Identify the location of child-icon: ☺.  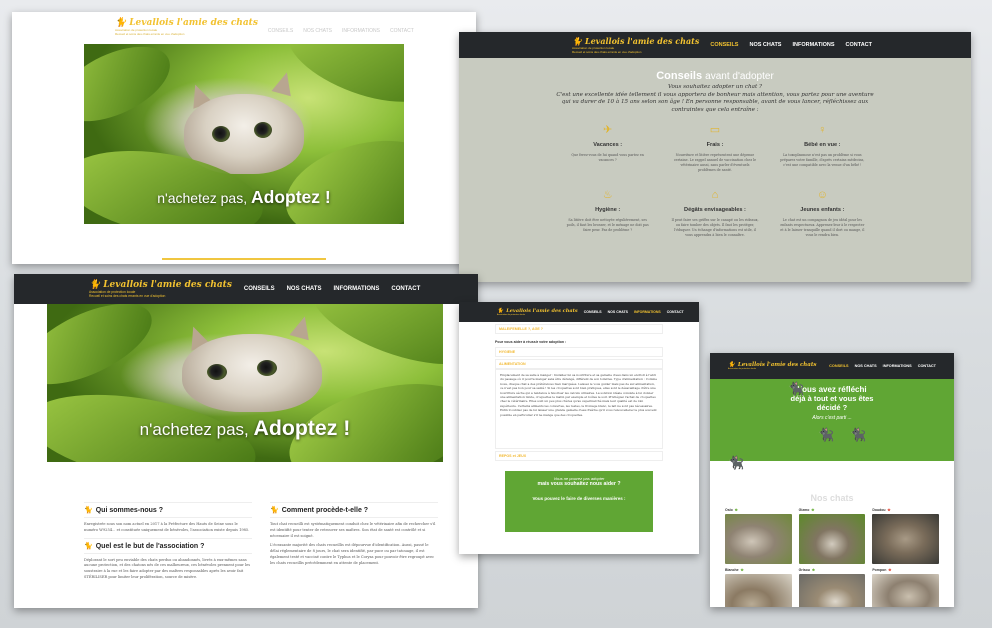
(822, 195).